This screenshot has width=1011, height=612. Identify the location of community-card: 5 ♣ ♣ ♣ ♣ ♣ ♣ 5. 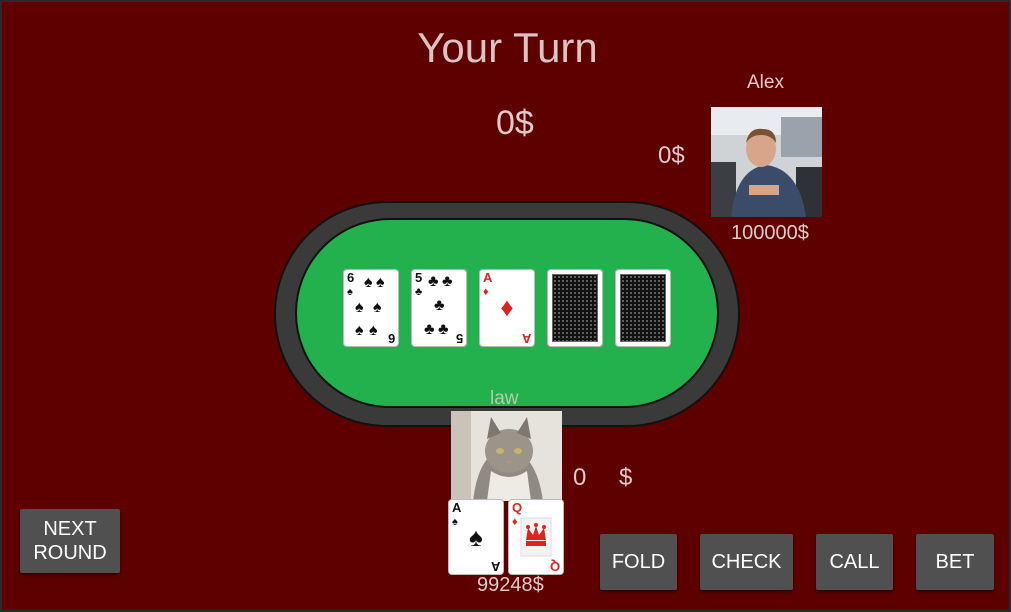
(439, 308).